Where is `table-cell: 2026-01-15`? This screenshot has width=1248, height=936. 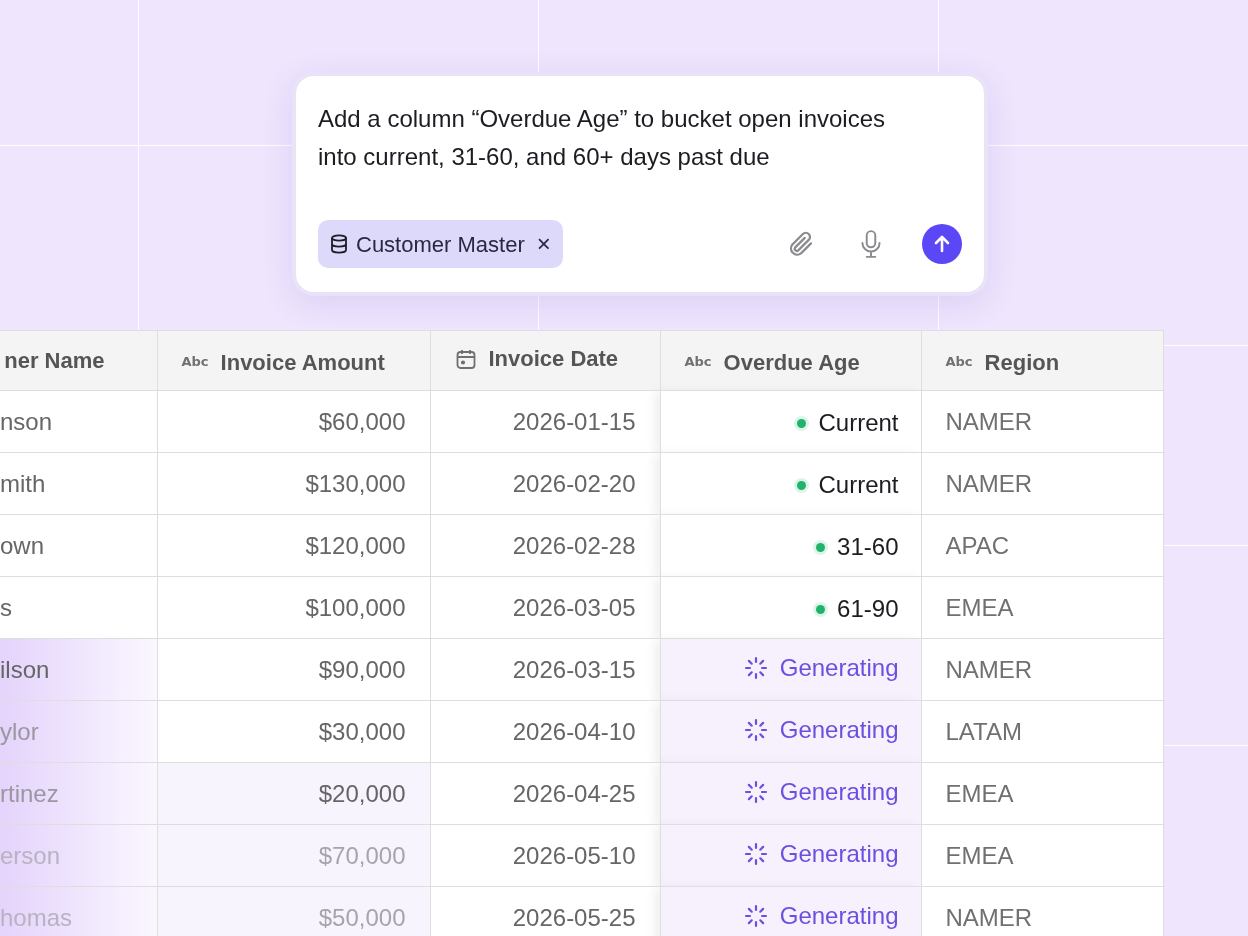
table-cell: 2026-01-15 is located at coordinates (545, 421).